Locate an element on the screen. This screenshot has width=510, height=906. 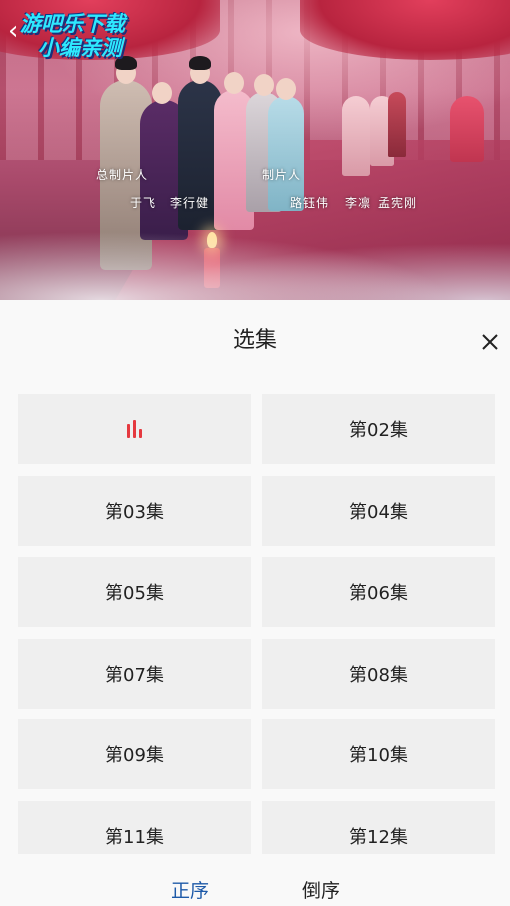
episode-item-05: 第05集 is located at coordinates (134, 592).